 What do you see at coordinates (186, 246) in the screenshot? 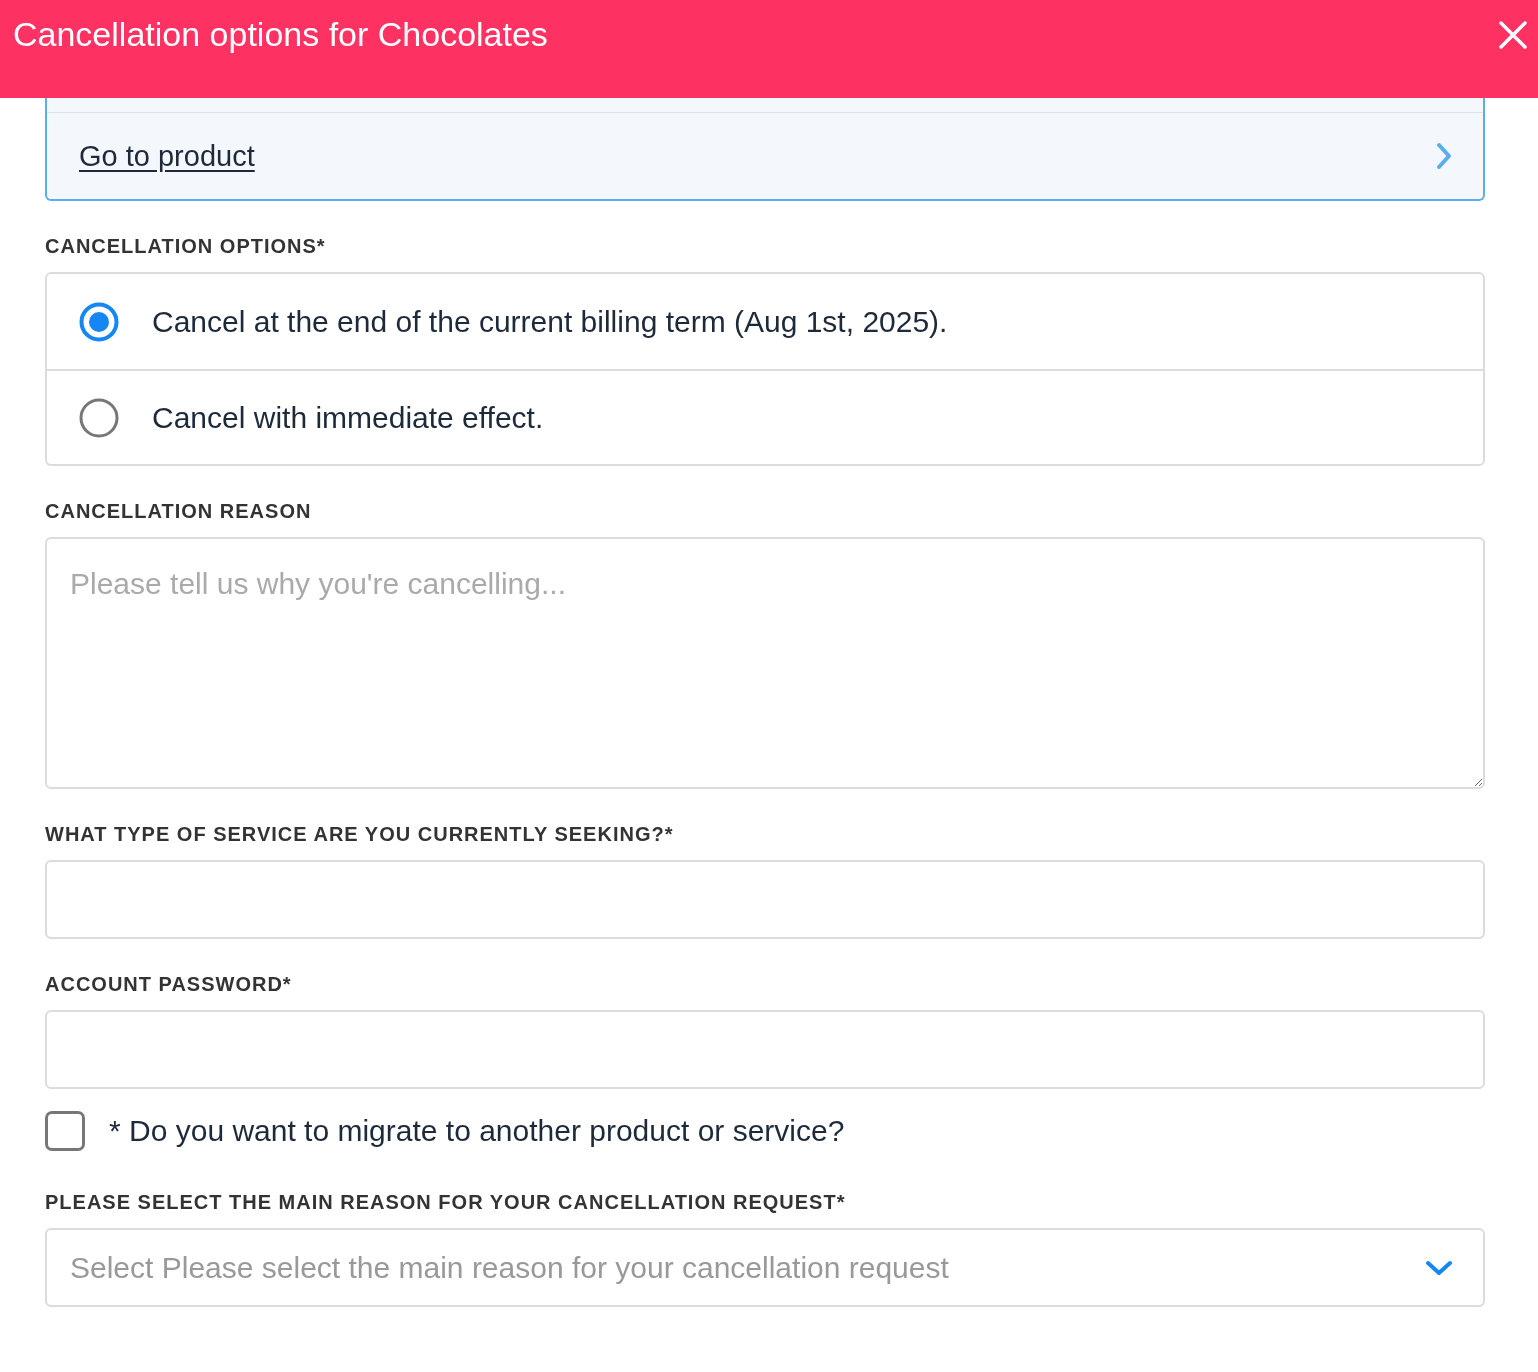
I see `field-label: CANCELLATION OPTIONS*` at bounding box center [186, 246].